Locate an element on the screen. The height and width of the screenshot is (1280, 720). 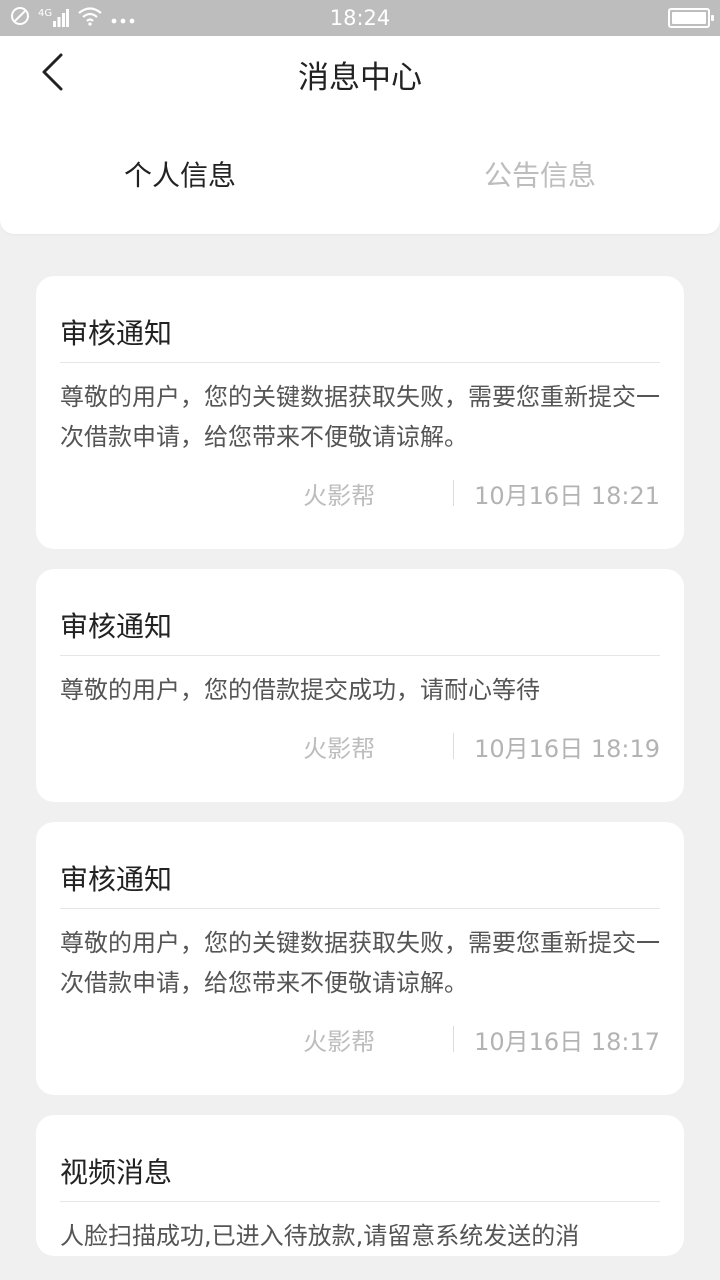
message-time: 10月16日 18:21 is located at coordinates (567, 495).